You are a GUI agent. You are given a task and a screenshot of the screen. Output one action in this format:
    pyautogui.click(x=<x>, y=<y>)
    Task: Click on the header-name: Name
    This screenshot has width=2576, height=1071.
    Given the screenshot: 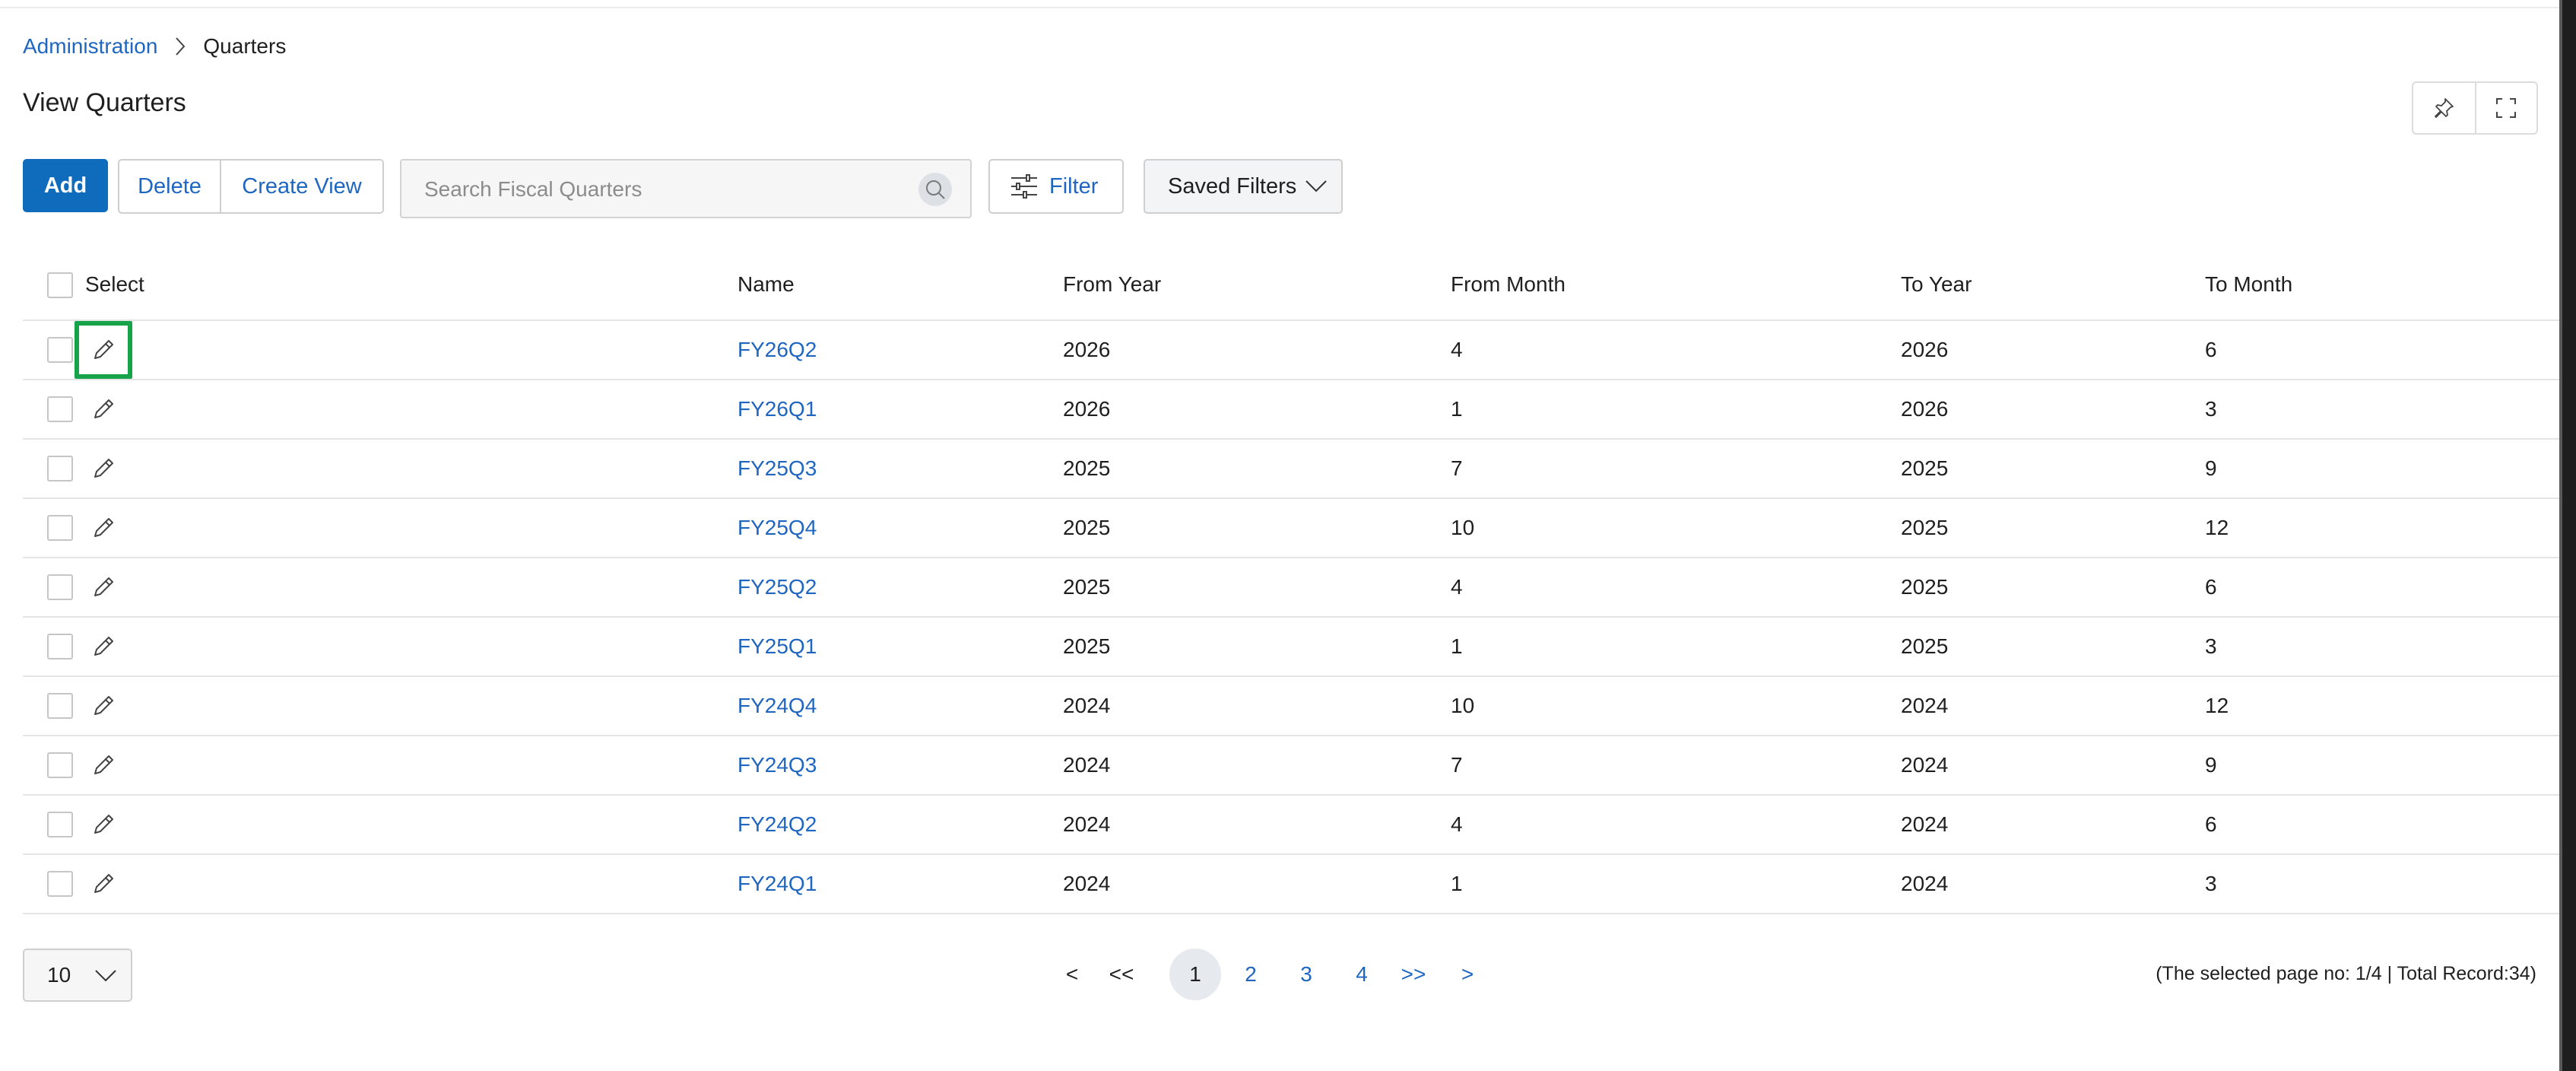 What is the action you would take?
    pyautogui.click(x=766, y=284)
    